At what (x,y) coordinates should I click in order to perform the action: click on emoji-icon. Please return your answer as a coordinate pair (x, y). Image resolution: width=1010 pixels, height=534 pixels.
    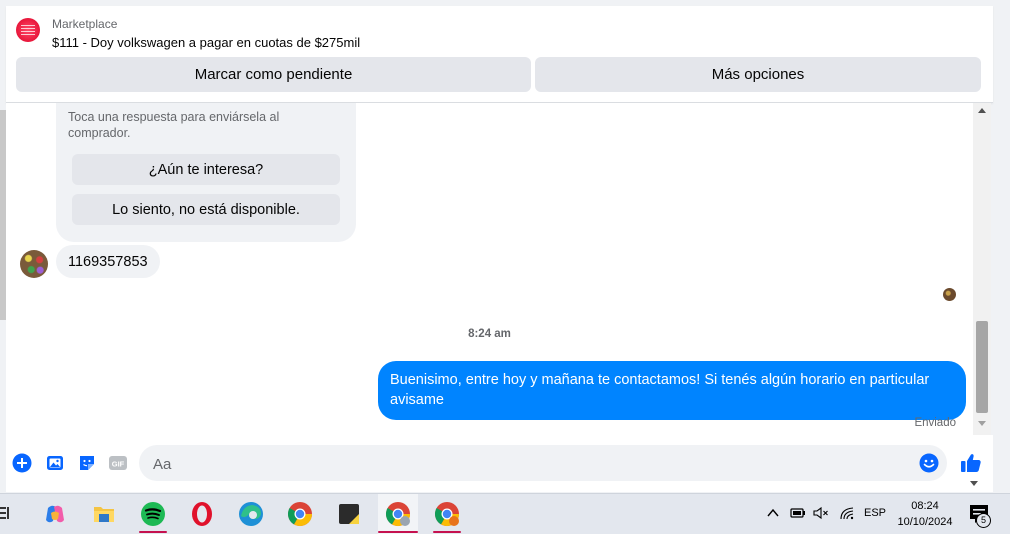
    Looking at the image, I should click on (929, 463).